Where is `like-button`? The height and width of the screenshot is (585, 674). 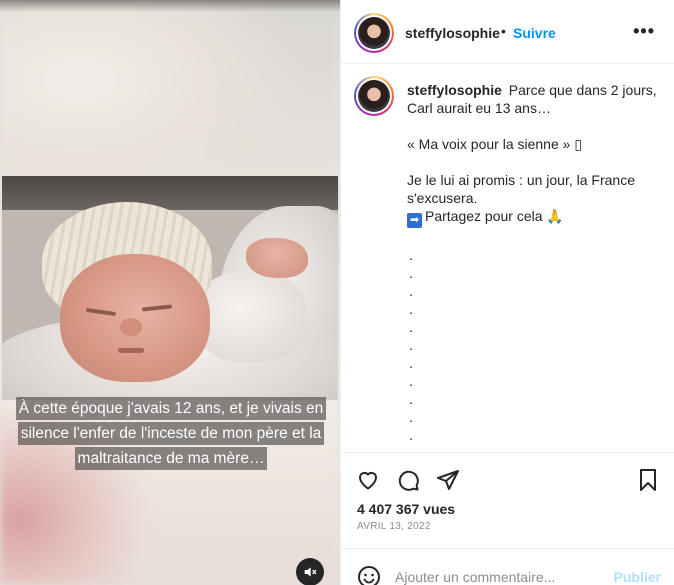 like-button is located at coordinates (368, 480).